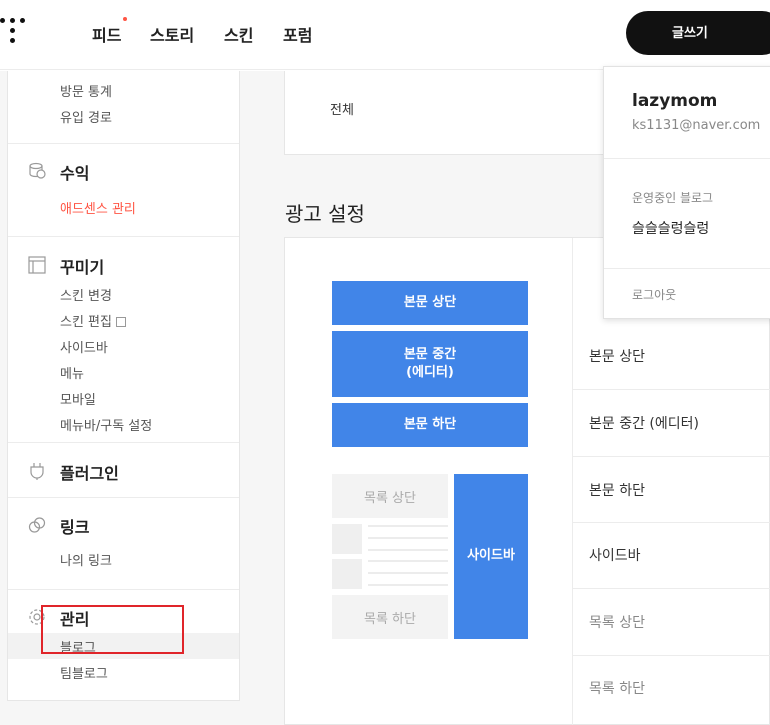 This screenshot has height=725, width=770. What do you see at coordinates (78, 646) in the screenshot?
I see `sidebar-item-blog: 블로그` at bounding box center [78, 646].